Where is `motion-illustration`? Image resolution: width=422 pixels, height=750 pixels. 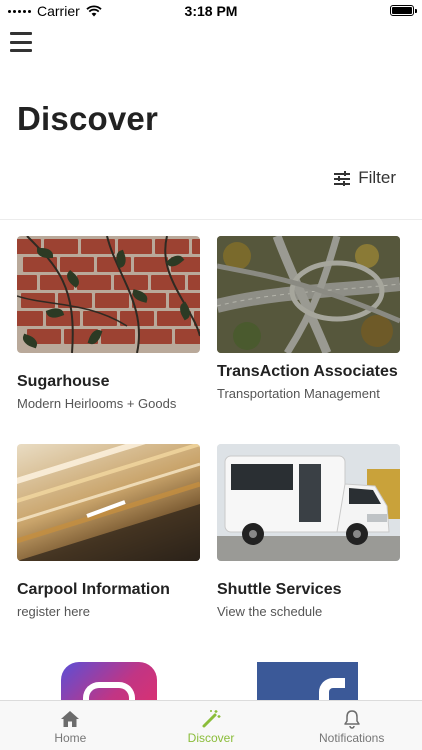 motion-illustration is located at coordinates (108, 502).